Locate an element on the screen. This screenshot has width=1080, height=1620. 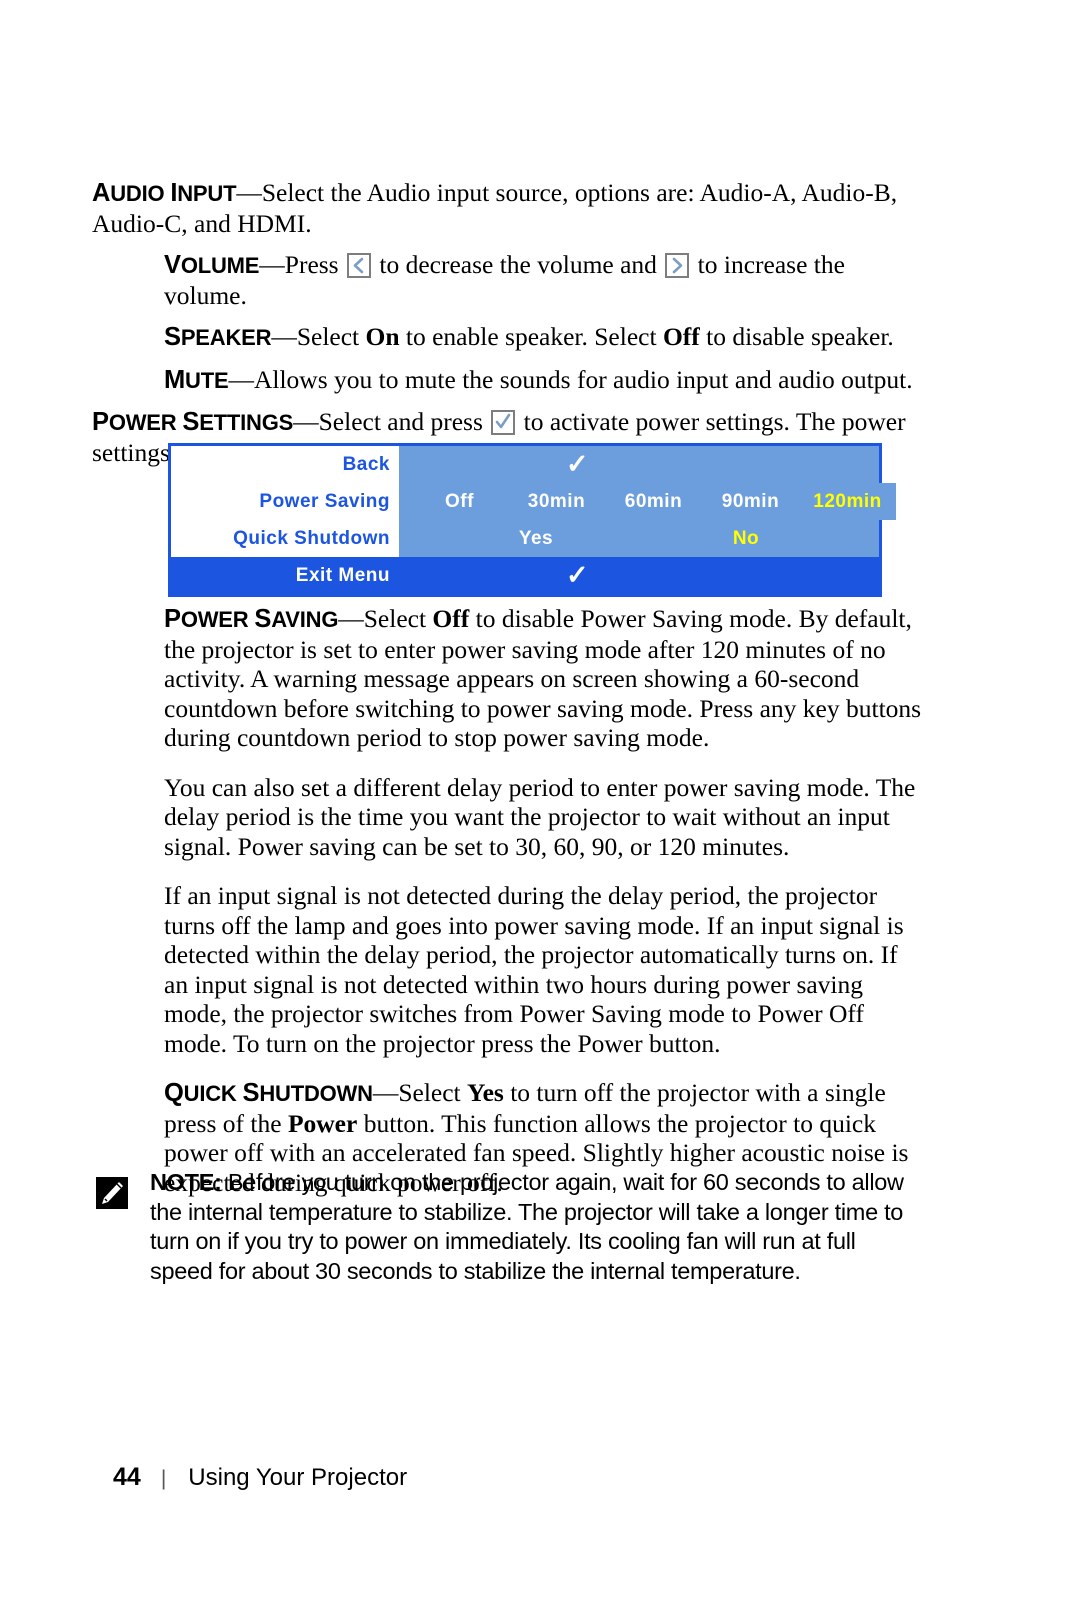
page-footer: 44 | Using Your Projector is located at coordinates (260, 1477).